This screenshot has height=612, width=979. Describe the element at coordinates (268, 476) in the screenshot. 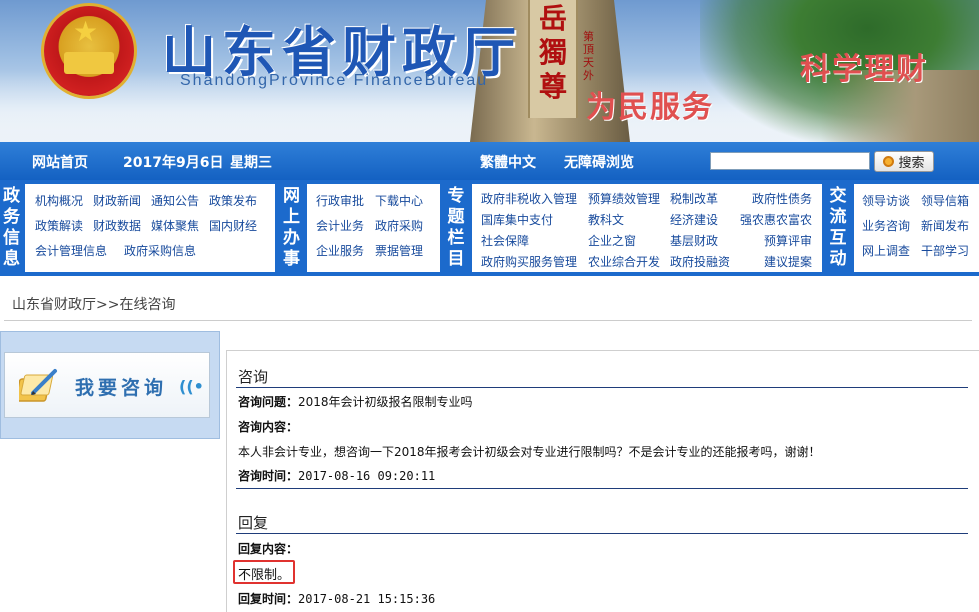

I see `consult-time-label: 咨询时间：` at that location.